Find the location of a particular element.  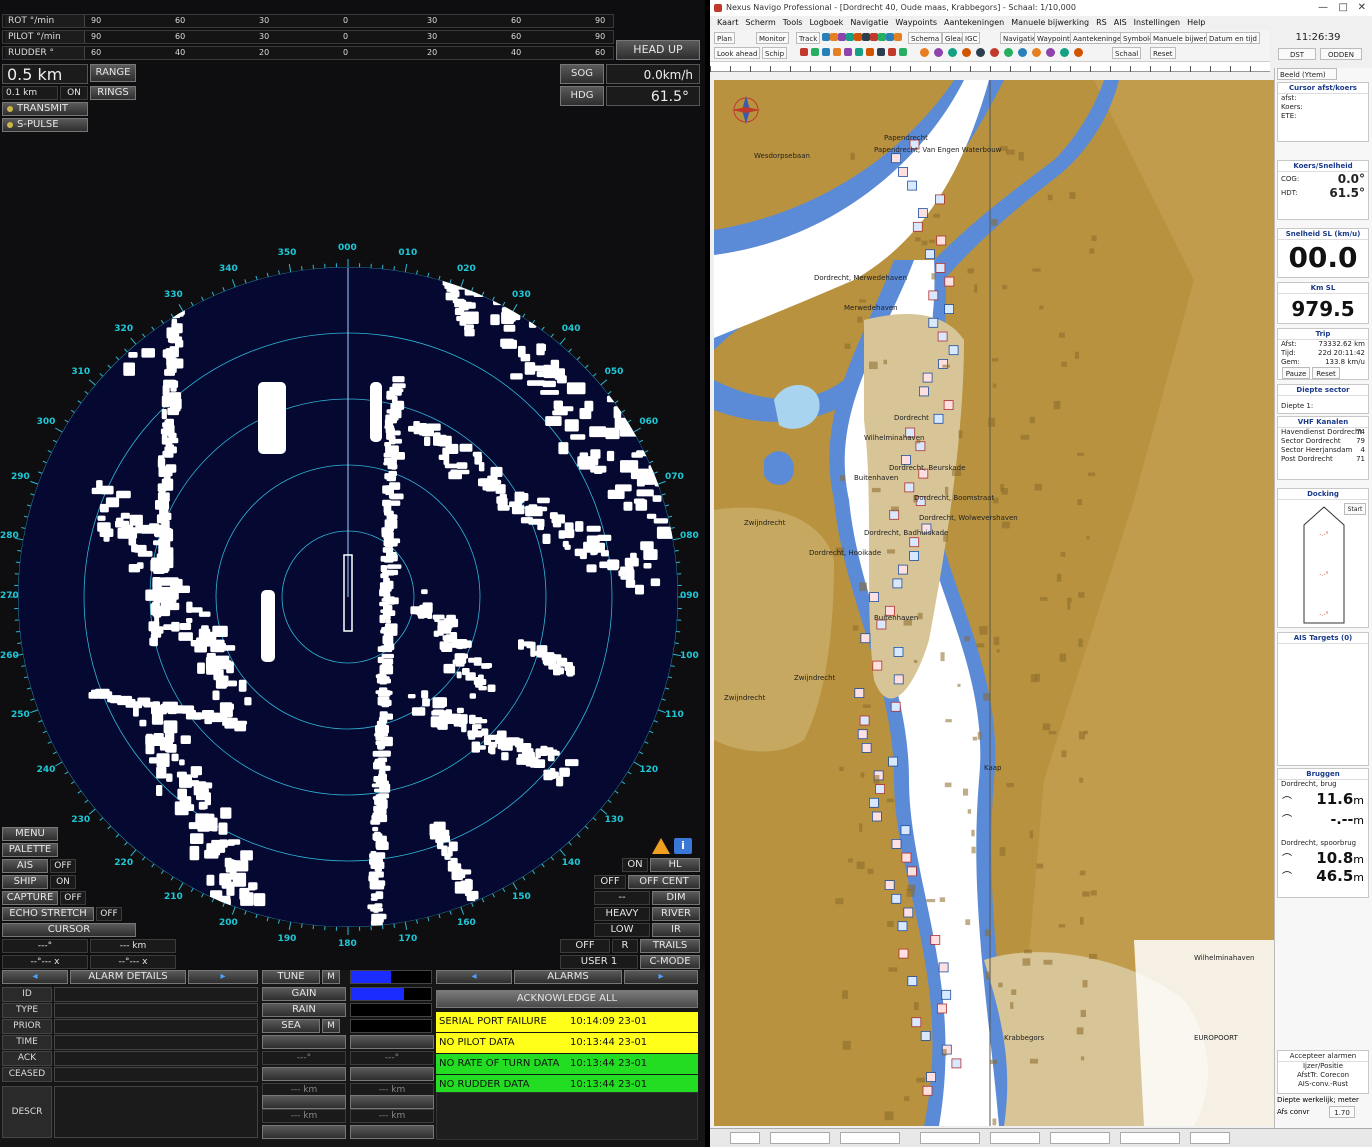

echo-stretch-button: ECHO STRETCH is located at coordinates (48, 914).